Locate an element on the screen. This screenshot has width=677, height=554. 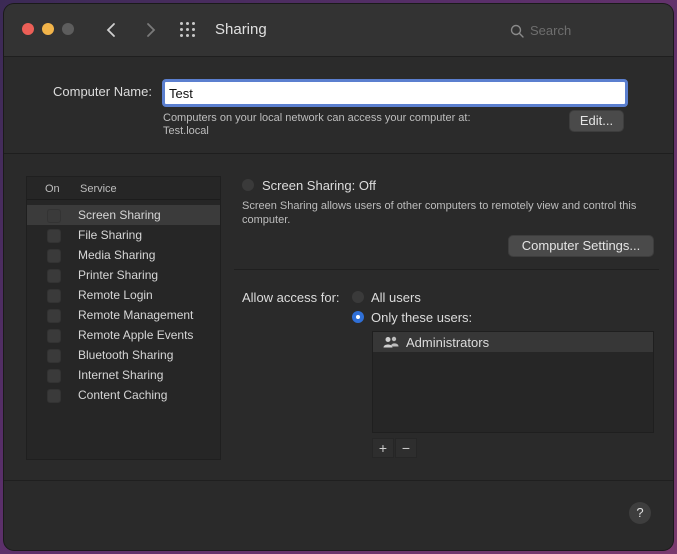
computer-name-label: Computer Name: is located at coordinates (102, 91).